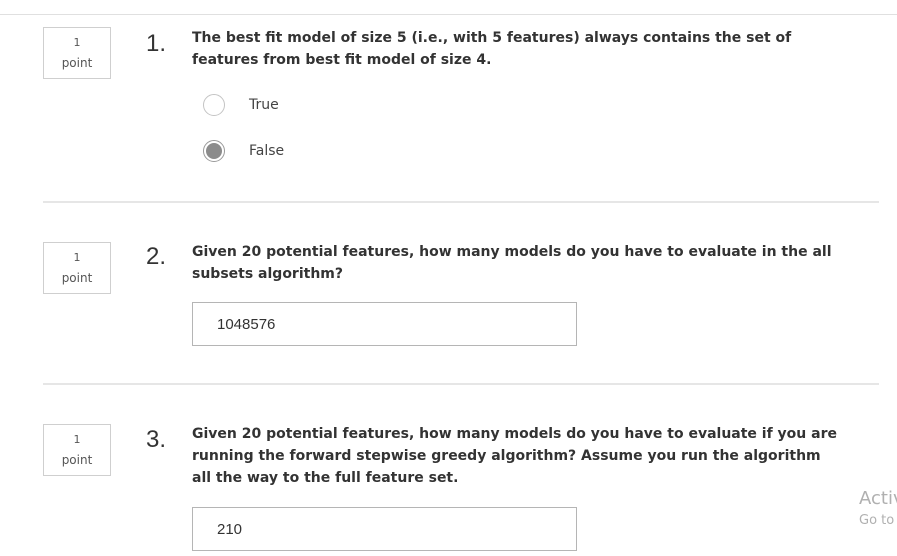 The height and width of the screenshot is (556, 897). What do you see at coordinates (267, 151) in the screenshot?
I see `option-label-false: False` at bounding box center [267, 151].